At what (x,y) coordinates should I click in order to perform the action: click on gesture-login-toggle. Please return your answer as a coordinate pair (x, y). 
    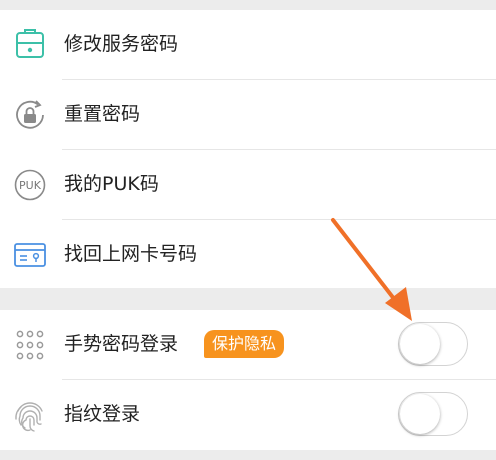
    Looking at the image, I should click on (433, 344).